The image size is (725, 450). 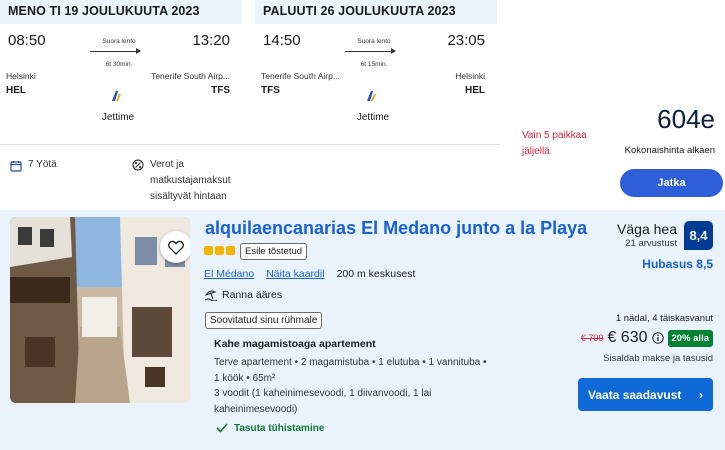 I want to click on review-word: Väga hea, so click(x=647, y=229).